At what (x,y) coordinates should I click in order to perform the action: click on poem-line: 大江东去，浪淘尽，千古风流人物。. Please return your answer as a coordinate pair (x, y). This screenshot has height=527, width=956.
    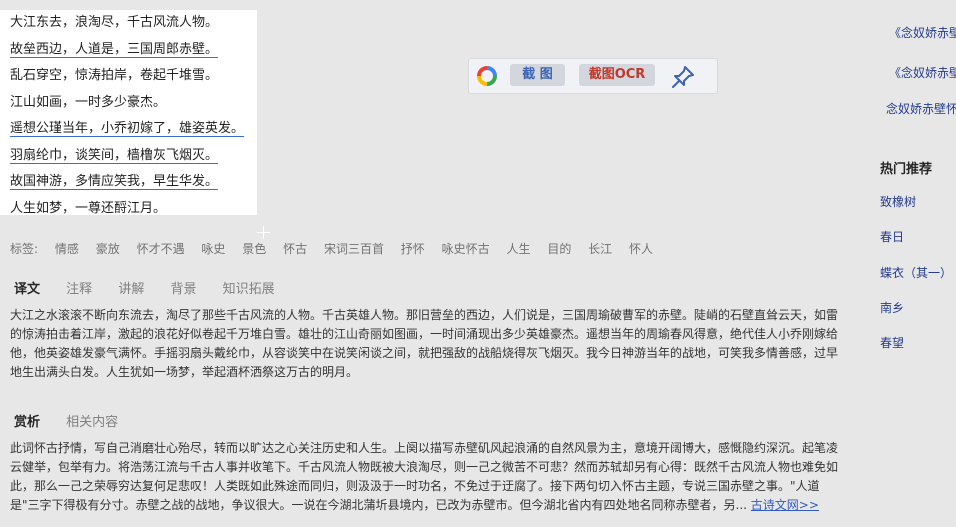
    Looking at the image, I should click on (114, 22).